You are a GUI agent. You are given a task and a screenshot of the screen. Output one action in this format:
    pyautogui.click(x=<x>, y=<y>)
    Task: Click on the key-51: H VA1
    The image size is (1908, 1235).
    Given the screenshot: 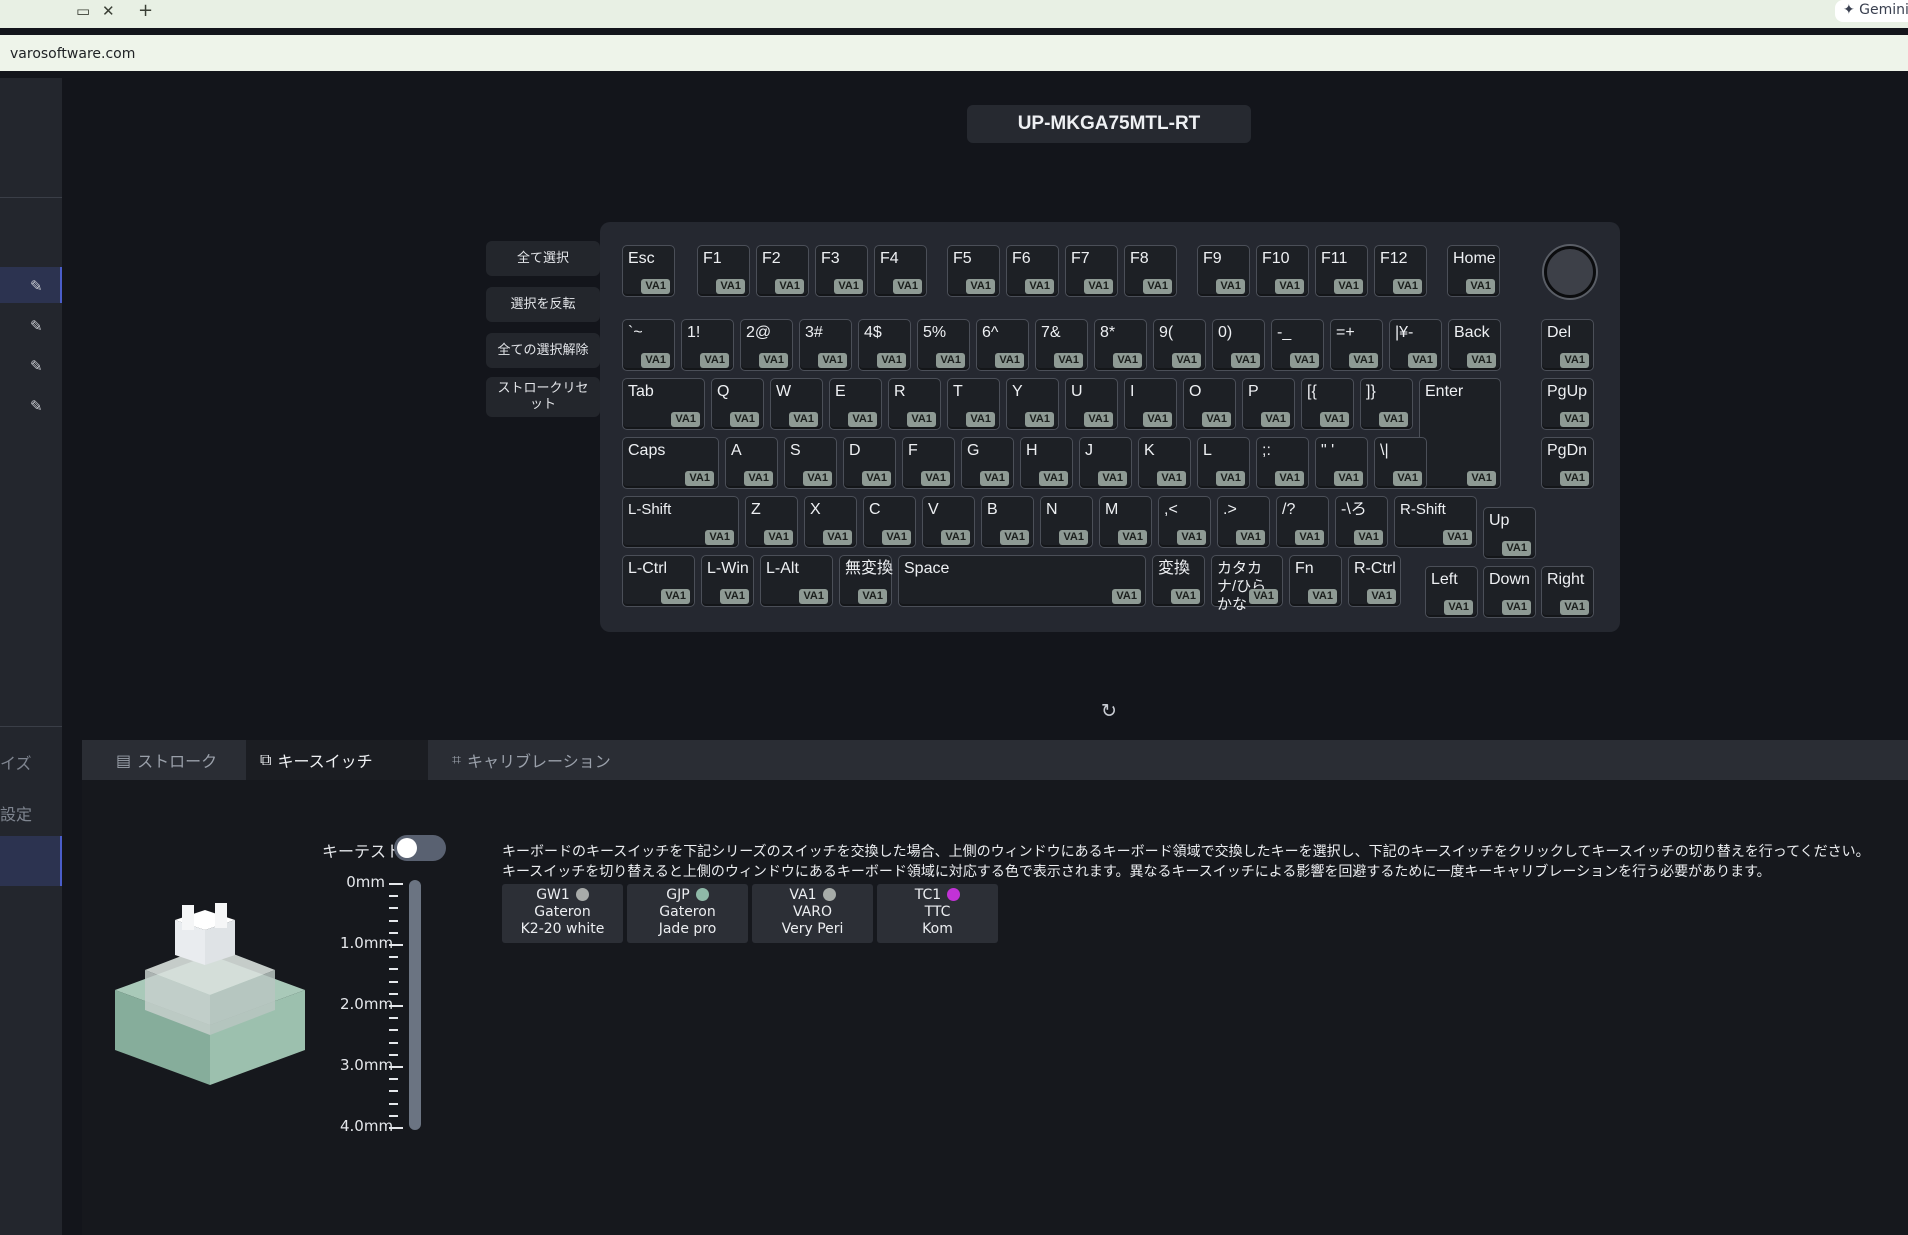 What is the action you would take?
    pyautogui.click(x=1046, y=463)
    